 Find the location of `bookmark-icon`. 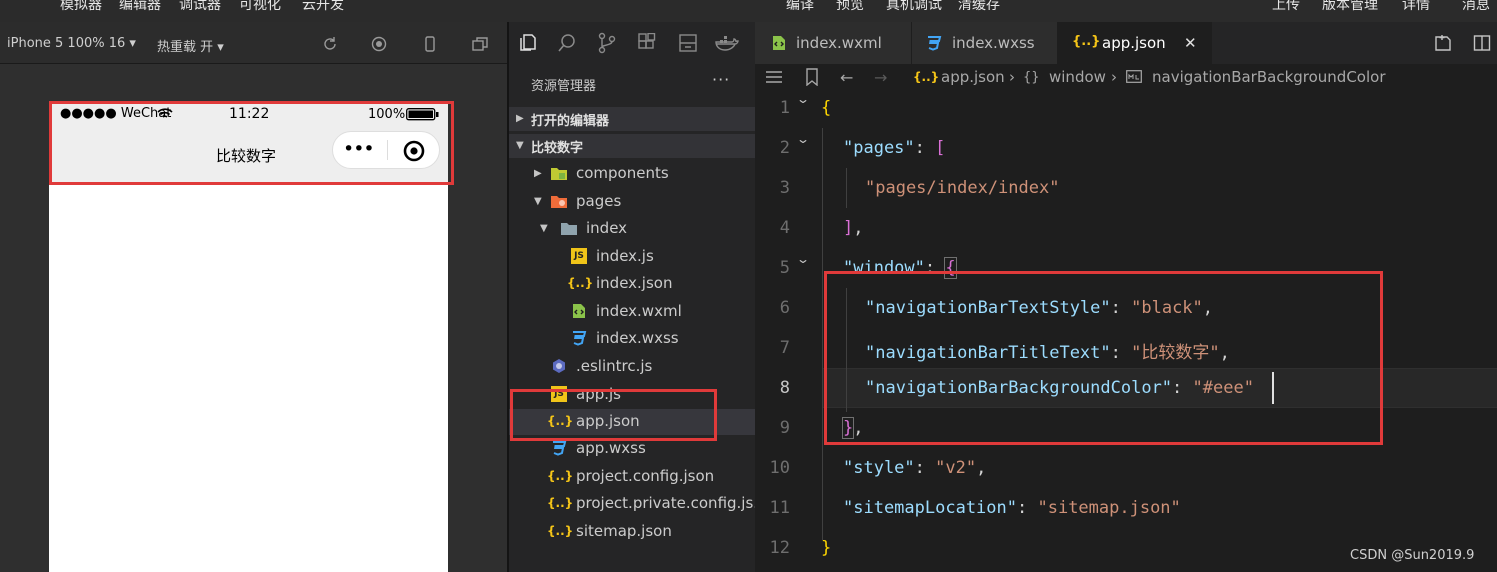

bookmark-icon is located at coordinates (812, 77).